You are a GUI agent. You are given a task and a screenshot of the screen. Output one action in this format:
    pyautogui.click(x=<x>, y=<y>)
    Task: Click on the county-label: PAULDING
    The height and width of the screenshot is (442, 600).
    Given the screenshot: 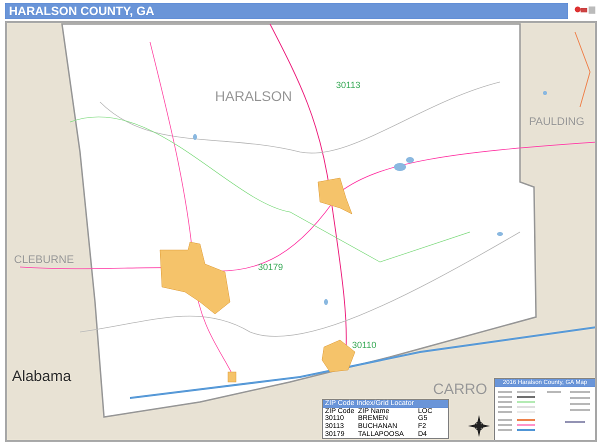 What is the action you would take?
    pyautogui.click(x=556, y=122)
    